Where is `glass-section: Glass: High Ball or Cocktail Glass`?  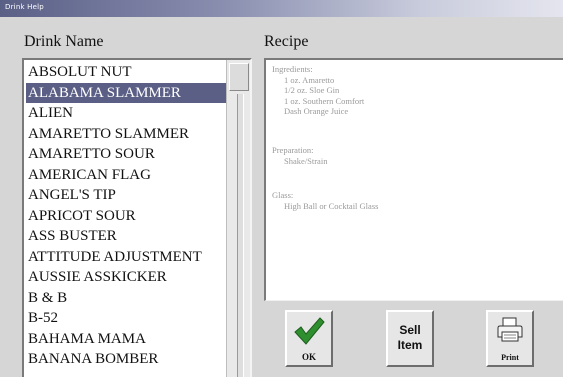
glass-section: Glass: High Ball or Cocktail Glass is located at coordinates (325, 200).